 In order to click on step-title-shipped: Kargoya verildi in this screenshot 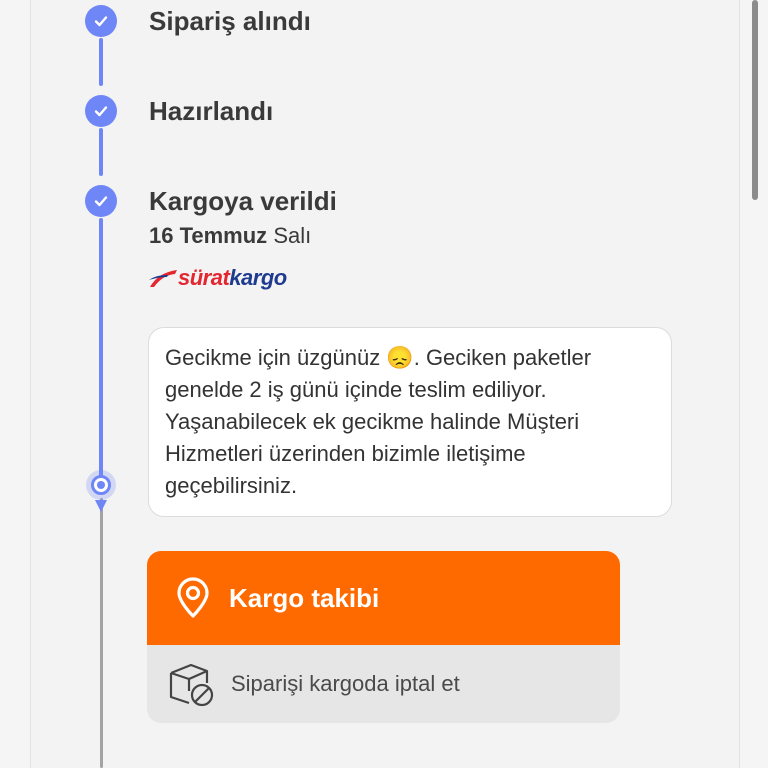, I will do `click(243, 201)`.